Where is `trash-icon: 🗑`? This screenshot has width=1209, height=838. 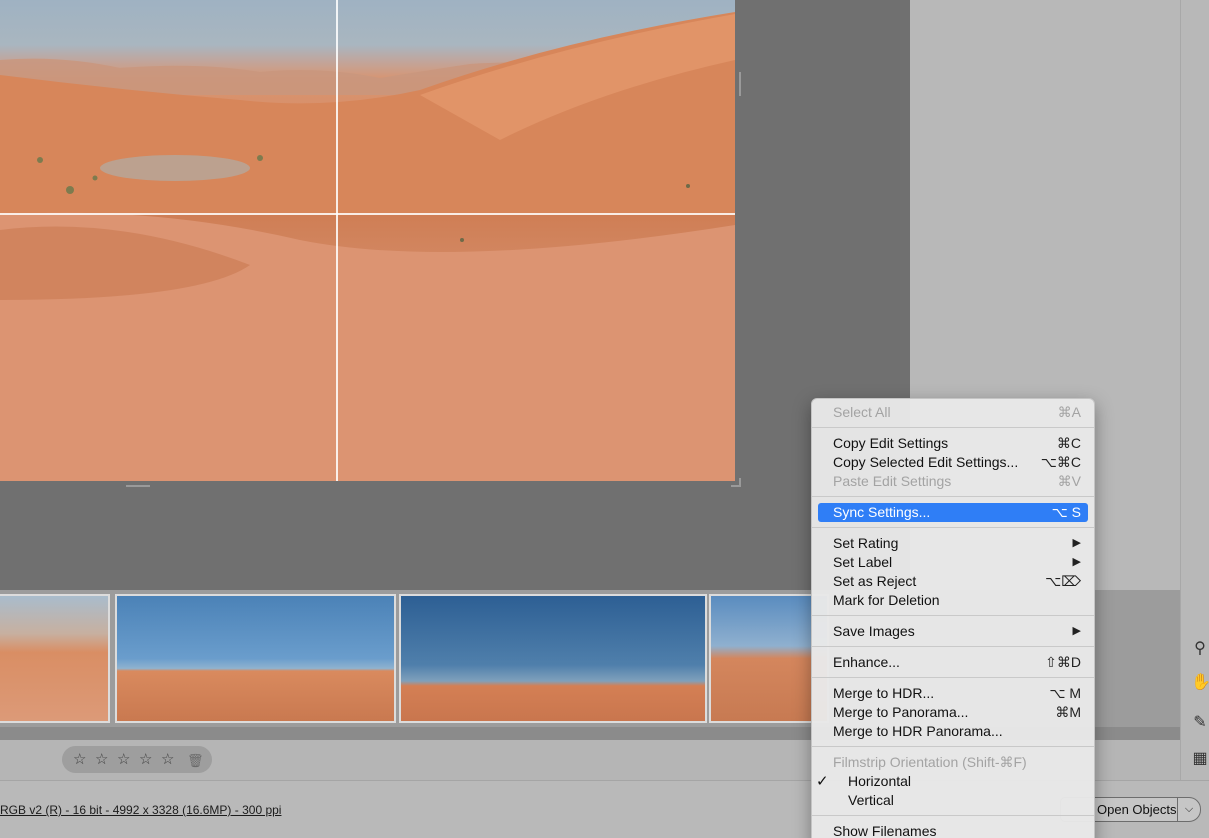 trash-icon: 🗑 is located at coordinates (195, 761).